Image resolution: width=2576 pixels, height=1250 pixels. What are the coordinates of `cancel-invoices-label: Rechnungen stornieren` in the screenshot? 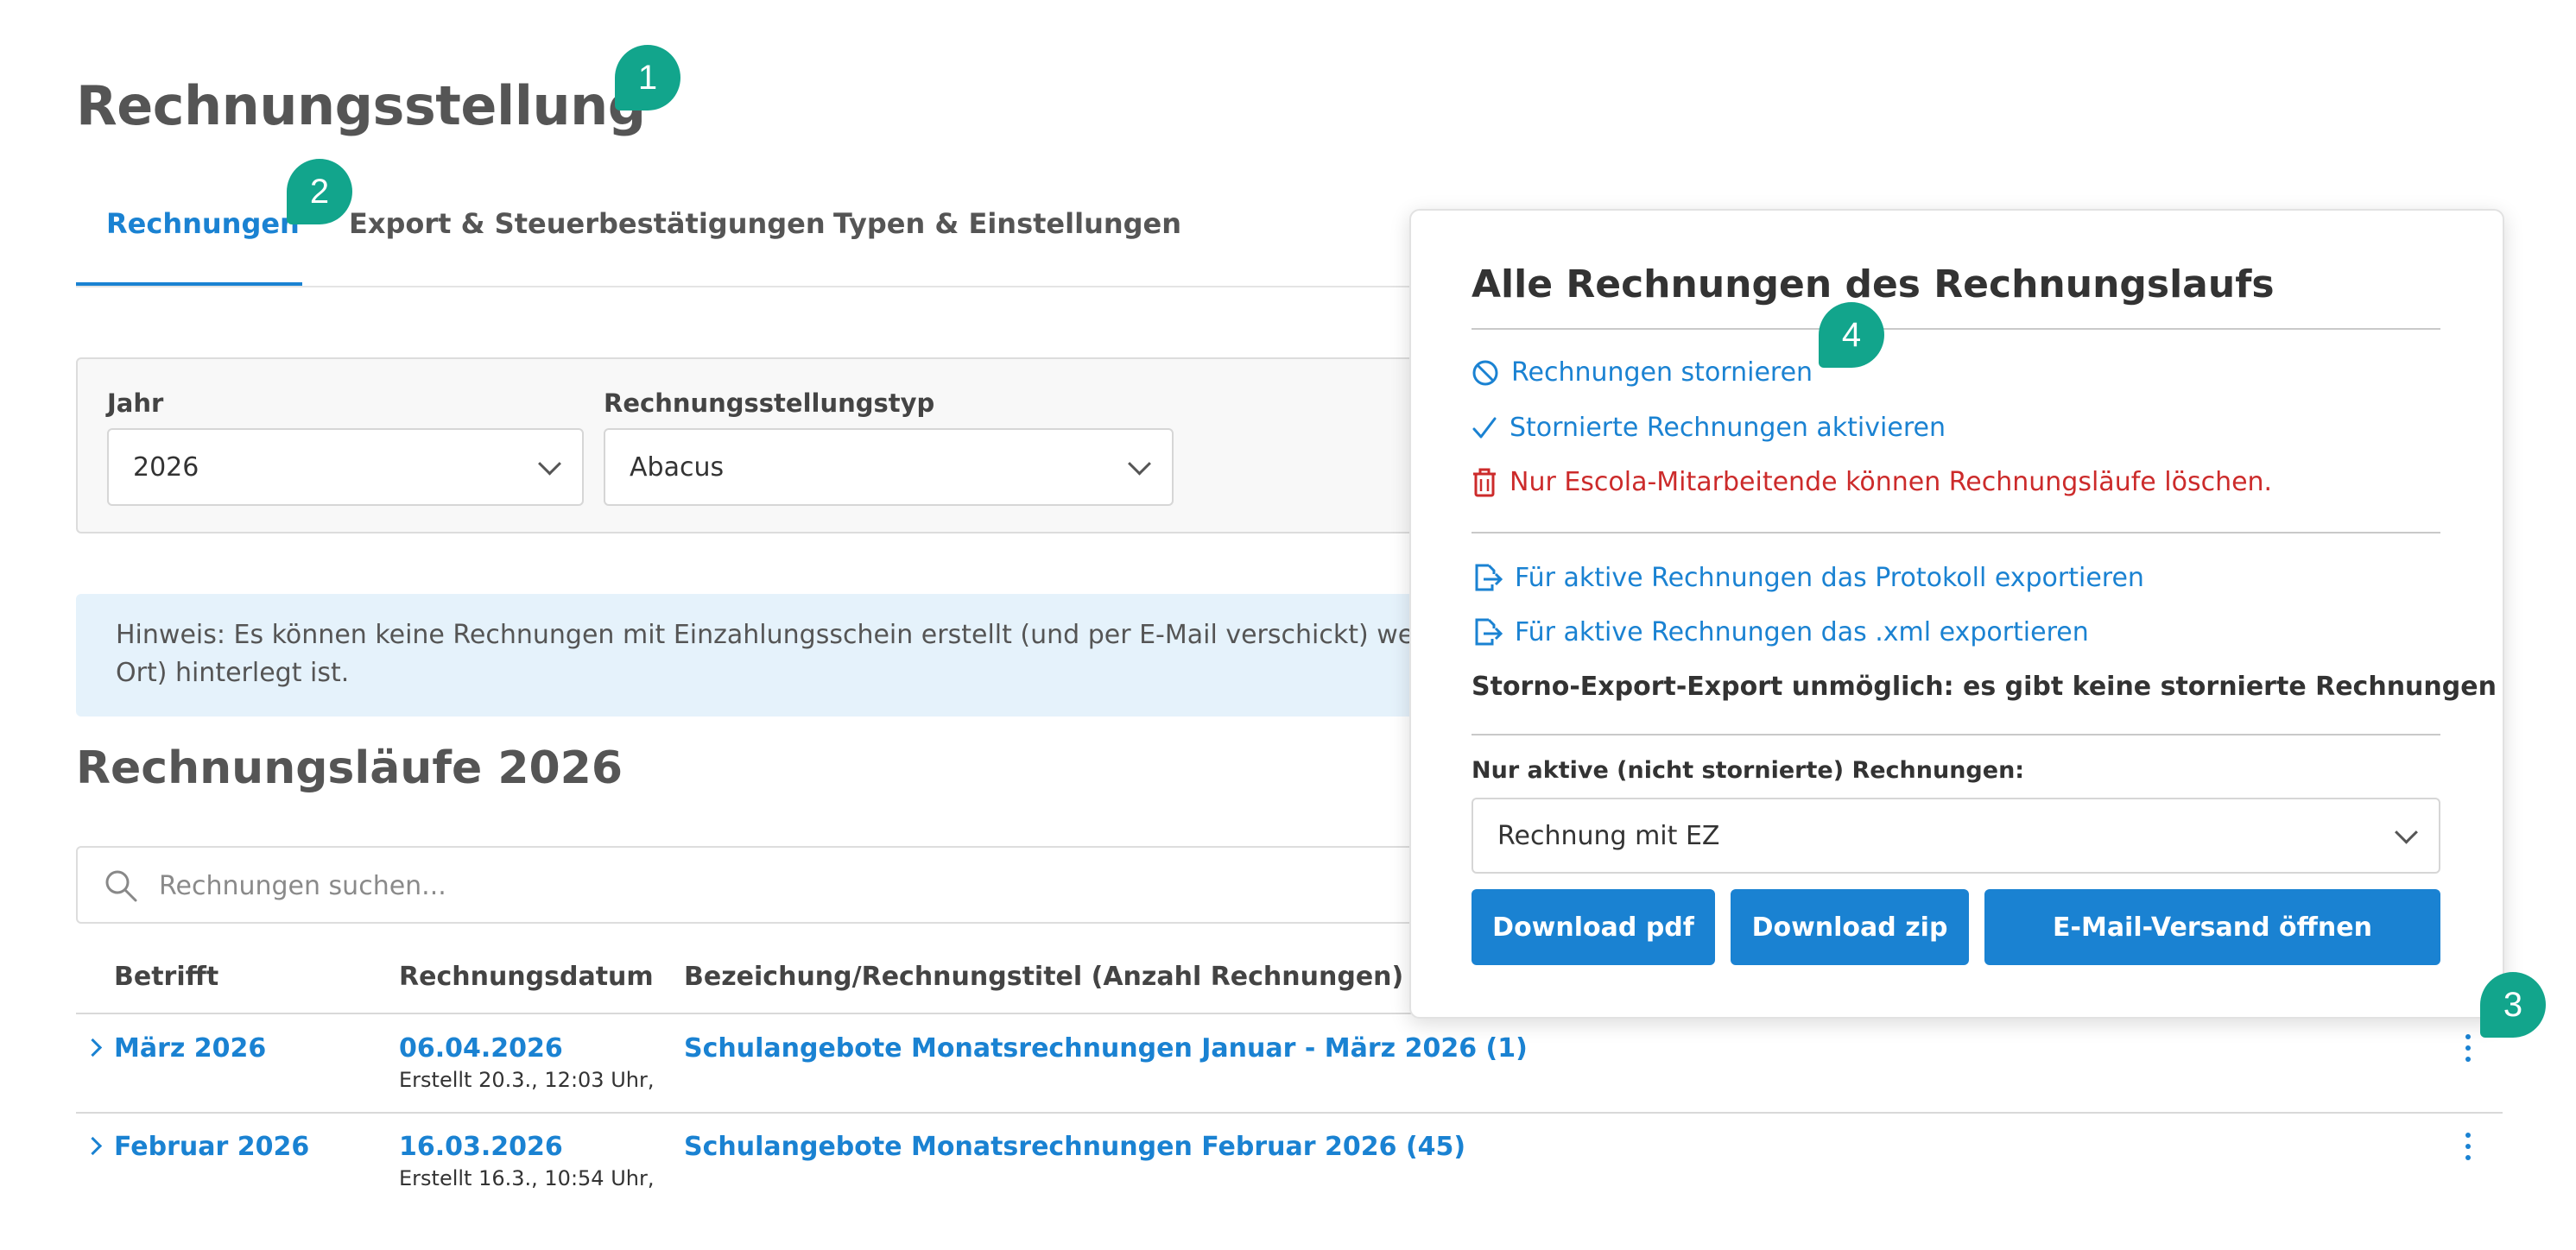 It's located at (1662, 372).